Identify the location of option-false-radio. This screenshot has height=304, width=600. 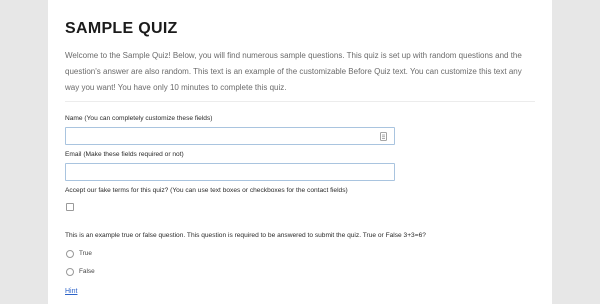
(70, 272).